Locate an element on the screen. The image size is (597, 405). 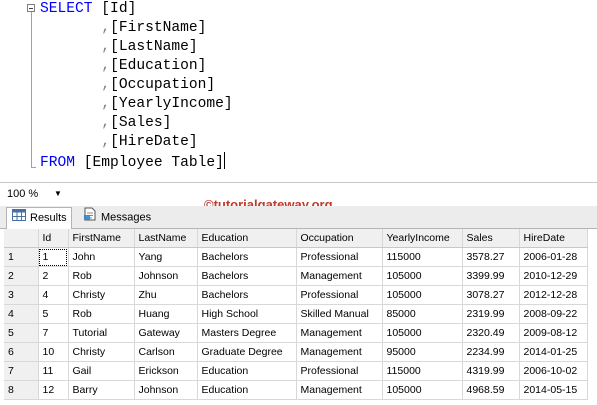
row-number: 8 is located at coordinates (21, 390).